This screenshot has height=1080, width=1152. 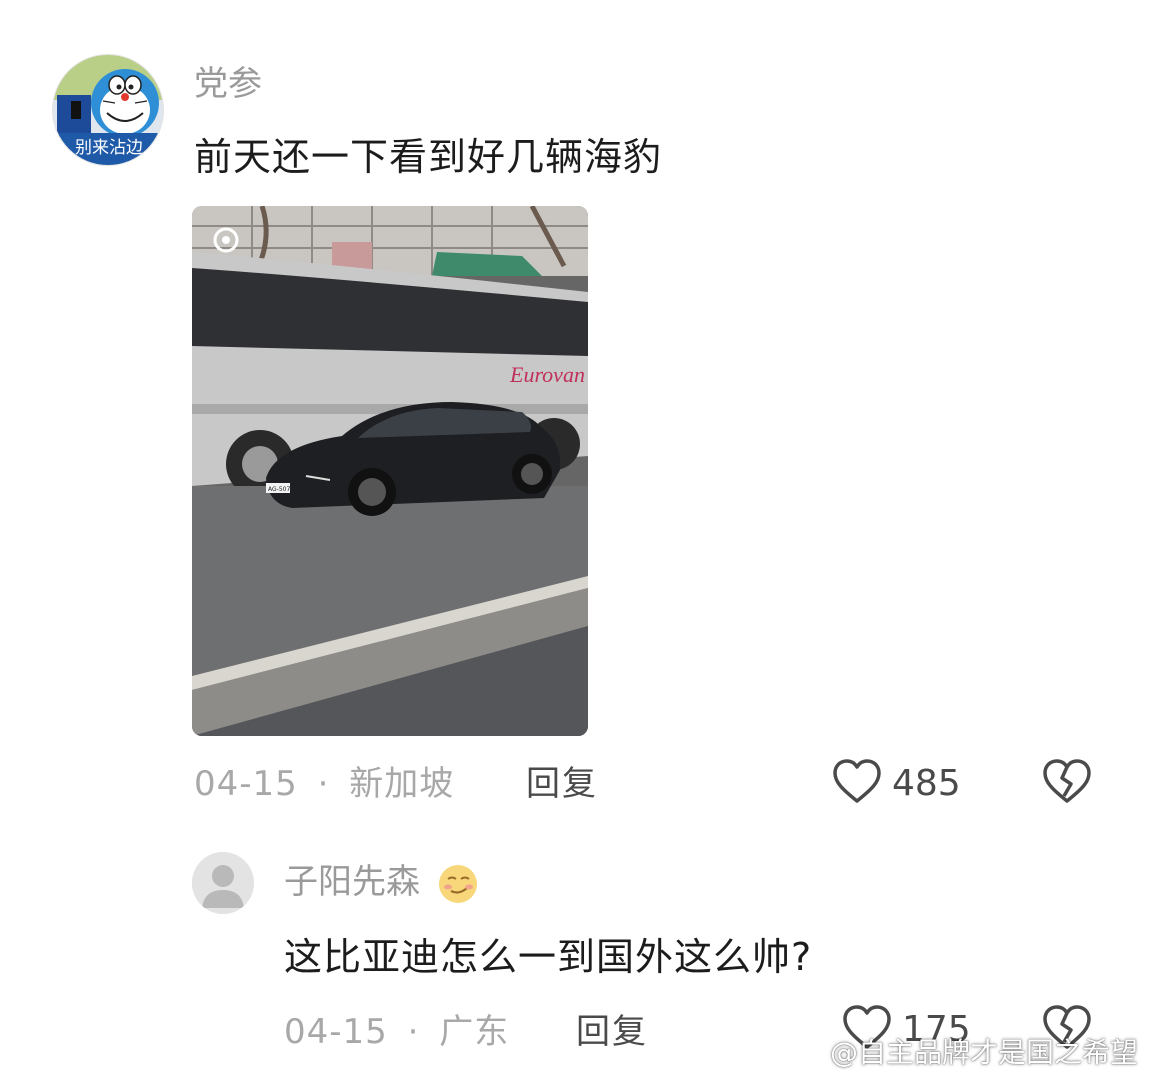 I want to click on comment-like-button, so click(x=857, y=784).